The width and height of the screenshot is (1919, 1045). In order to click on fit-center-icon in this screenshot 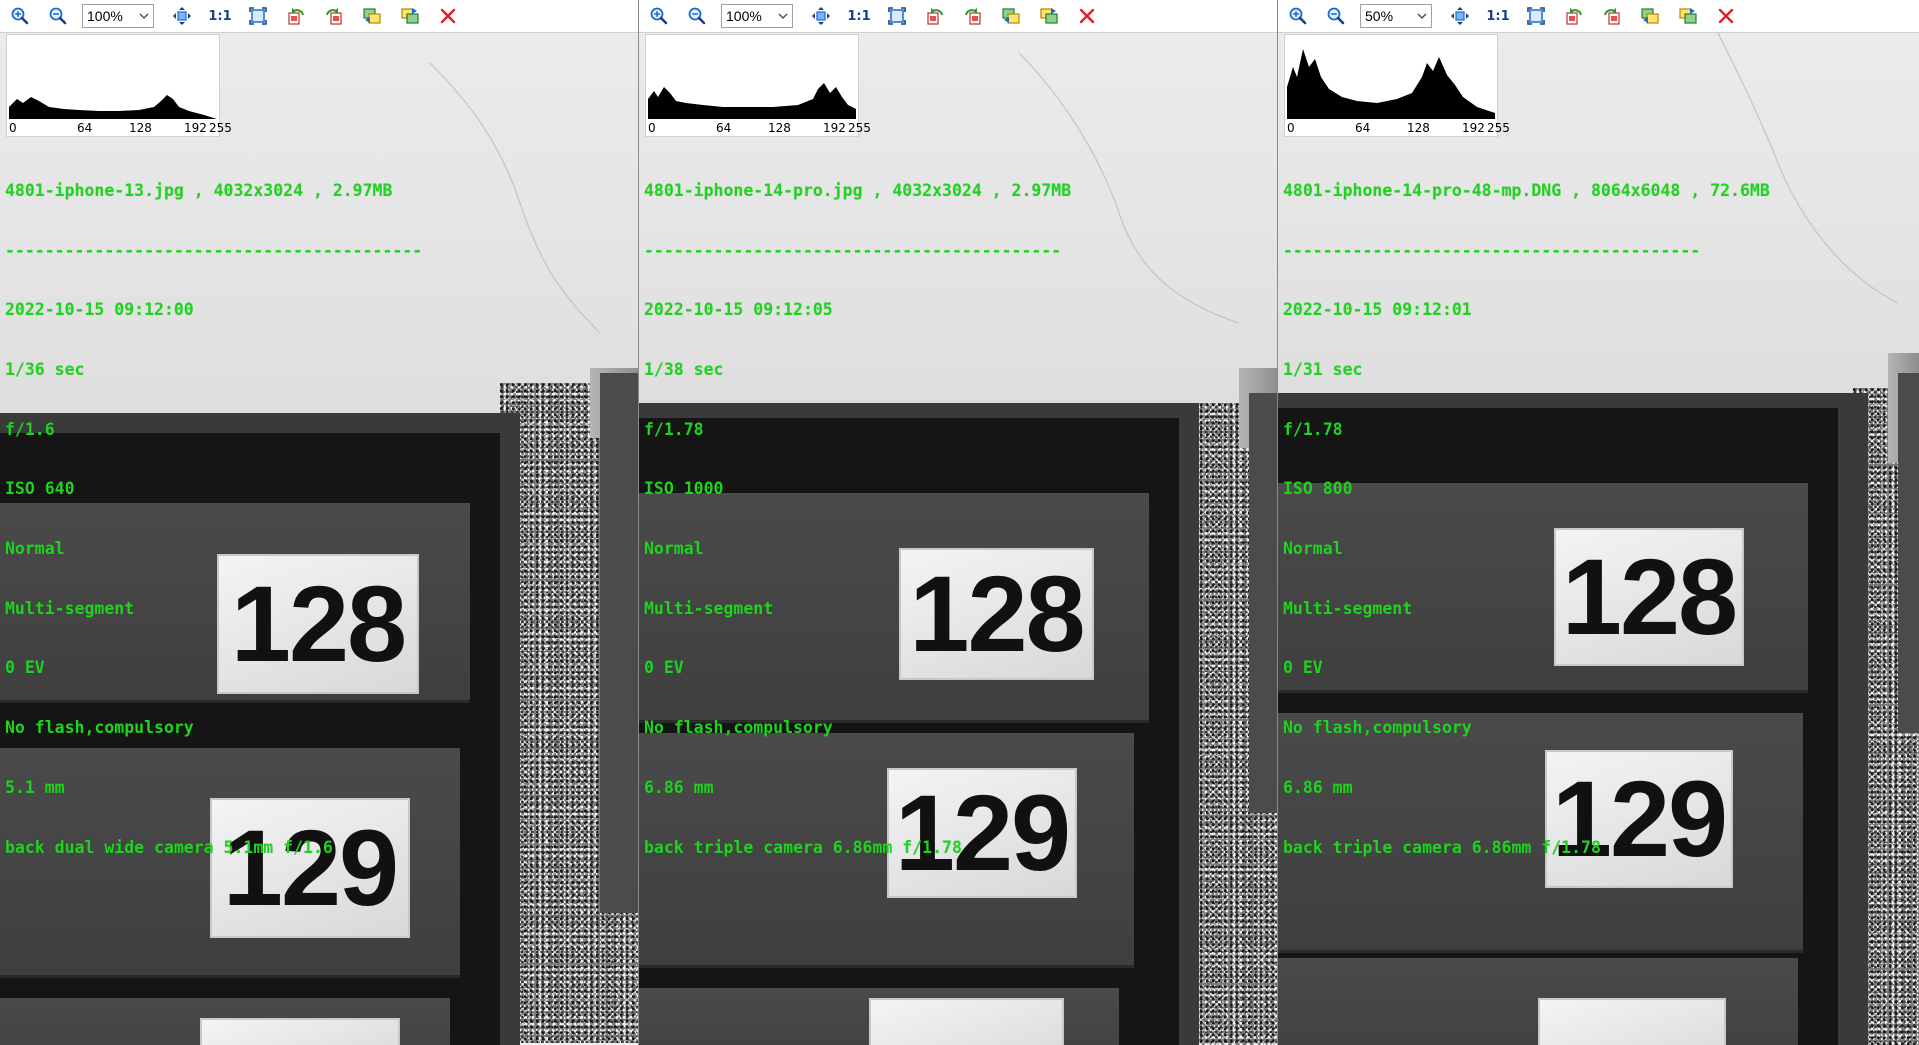, I will do `click(1460, 16)`.